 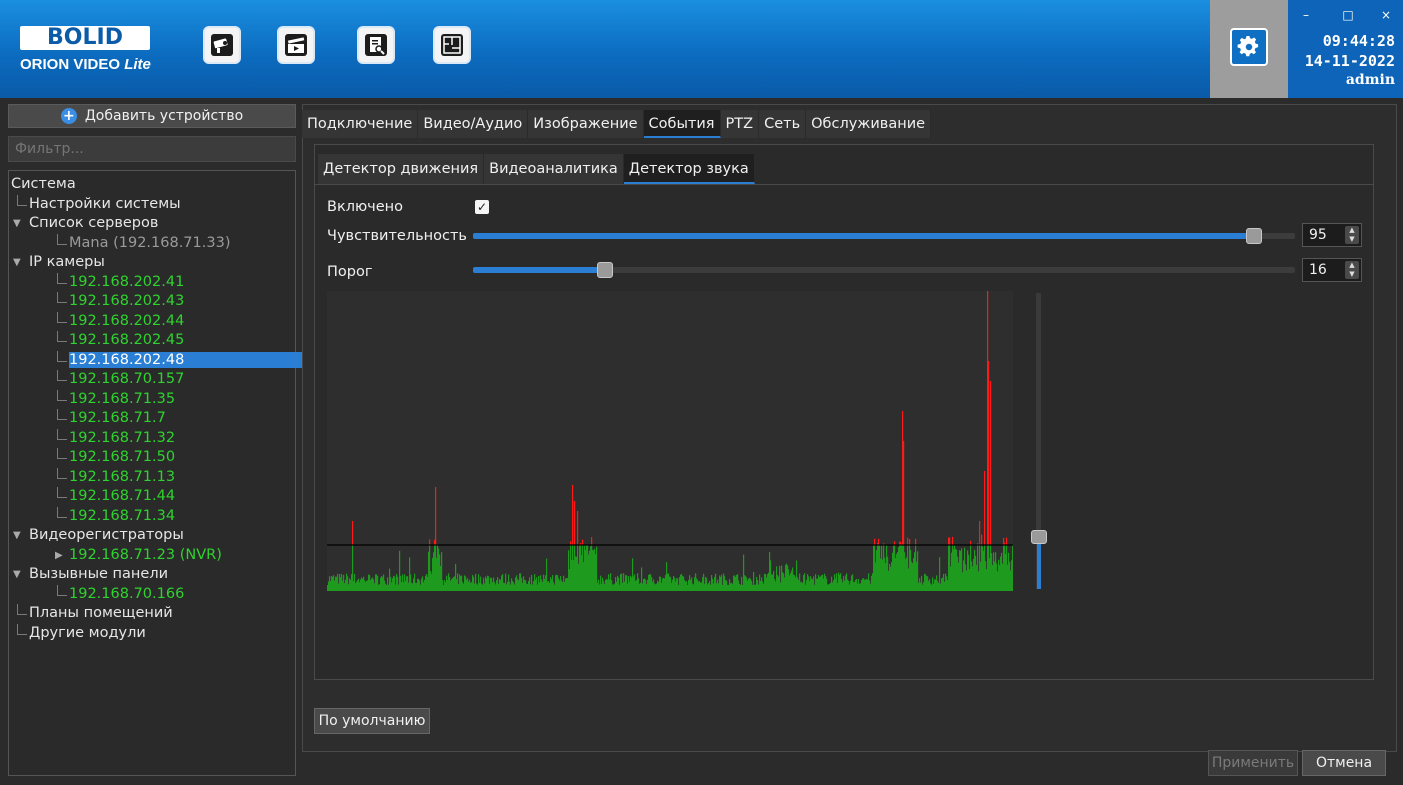 I want to click on apply-button: Применить, so click(x=1253, y=763).